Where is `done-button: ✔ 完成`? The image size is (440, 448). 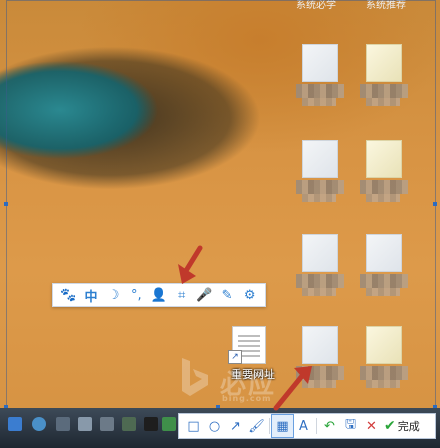
done-button: ✔ 完成 is located at coordinates (402, 426).